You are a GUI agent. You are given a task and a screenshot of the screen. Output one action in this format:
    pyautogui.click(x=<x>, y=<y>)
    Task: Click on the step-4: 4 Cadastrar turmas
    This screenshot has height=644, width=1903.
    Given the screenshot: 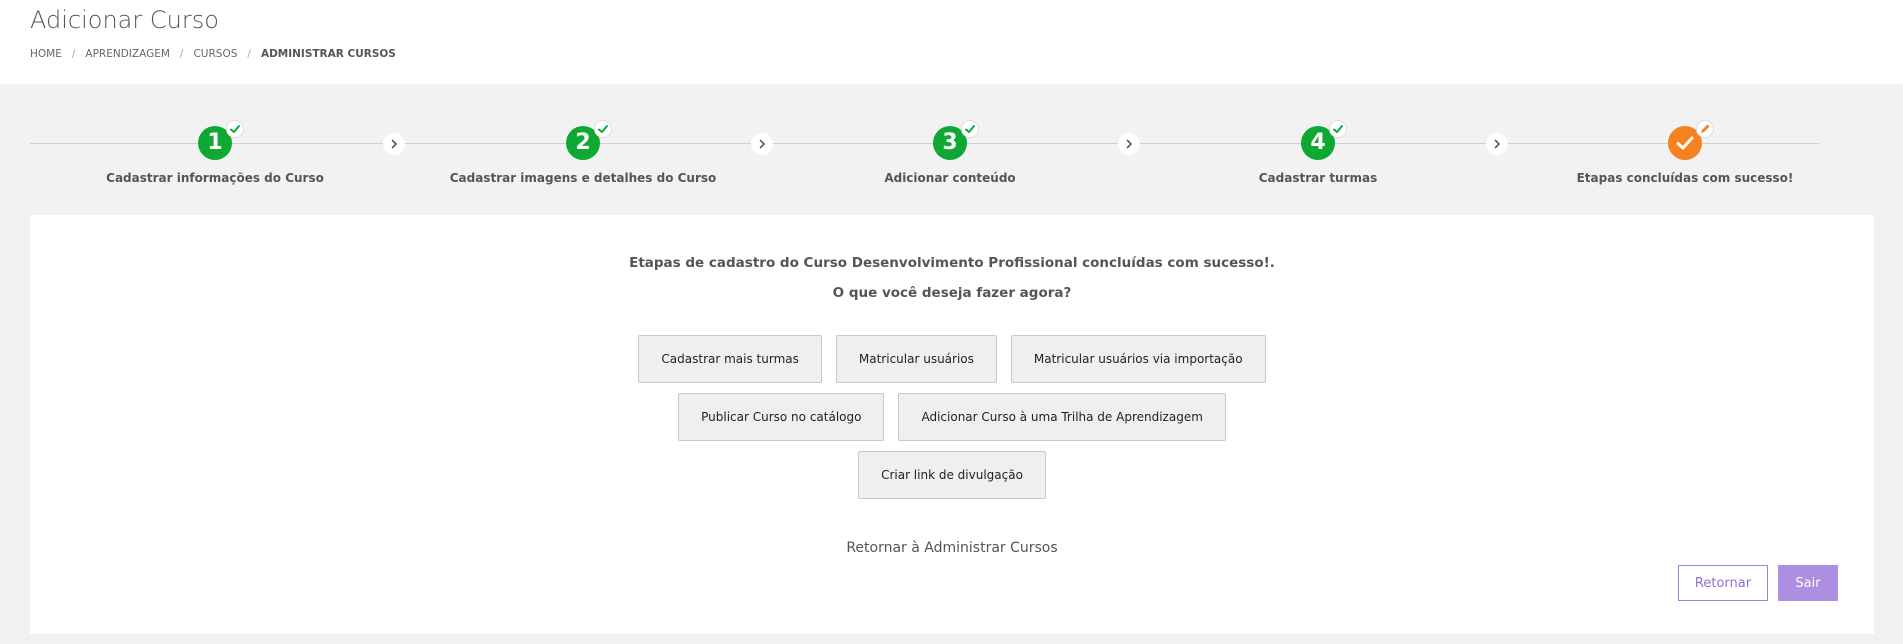 What is the action you would take?
    pyautogui.click(x=1318, y=152)
    